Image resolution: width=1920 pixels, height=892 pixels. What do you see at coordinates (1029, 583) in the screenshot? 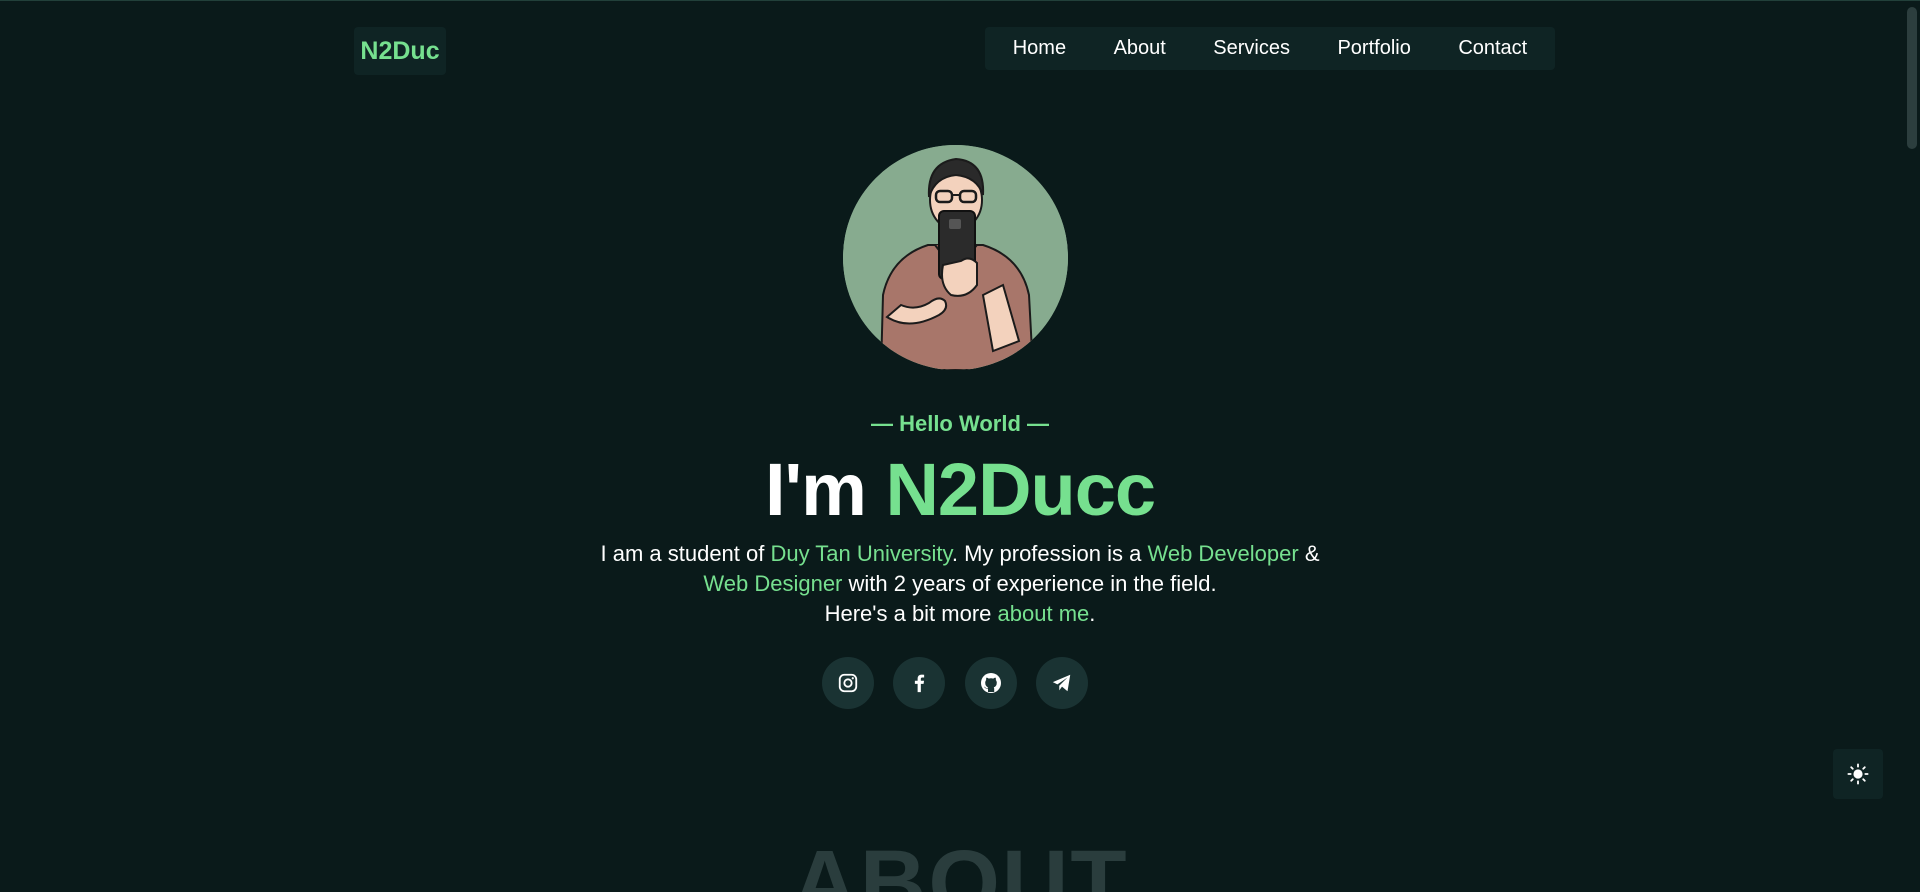
I see `bio-text: with 2 years of experience in the field.` at bounding box center [1029, 583].